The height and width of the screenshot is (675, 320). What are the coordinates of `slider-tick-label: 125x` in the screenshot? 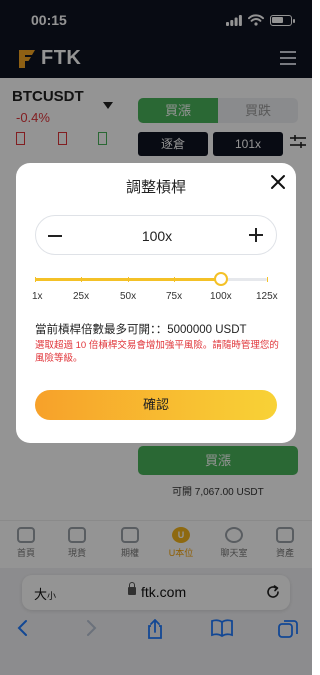 It's located at (267, 296).